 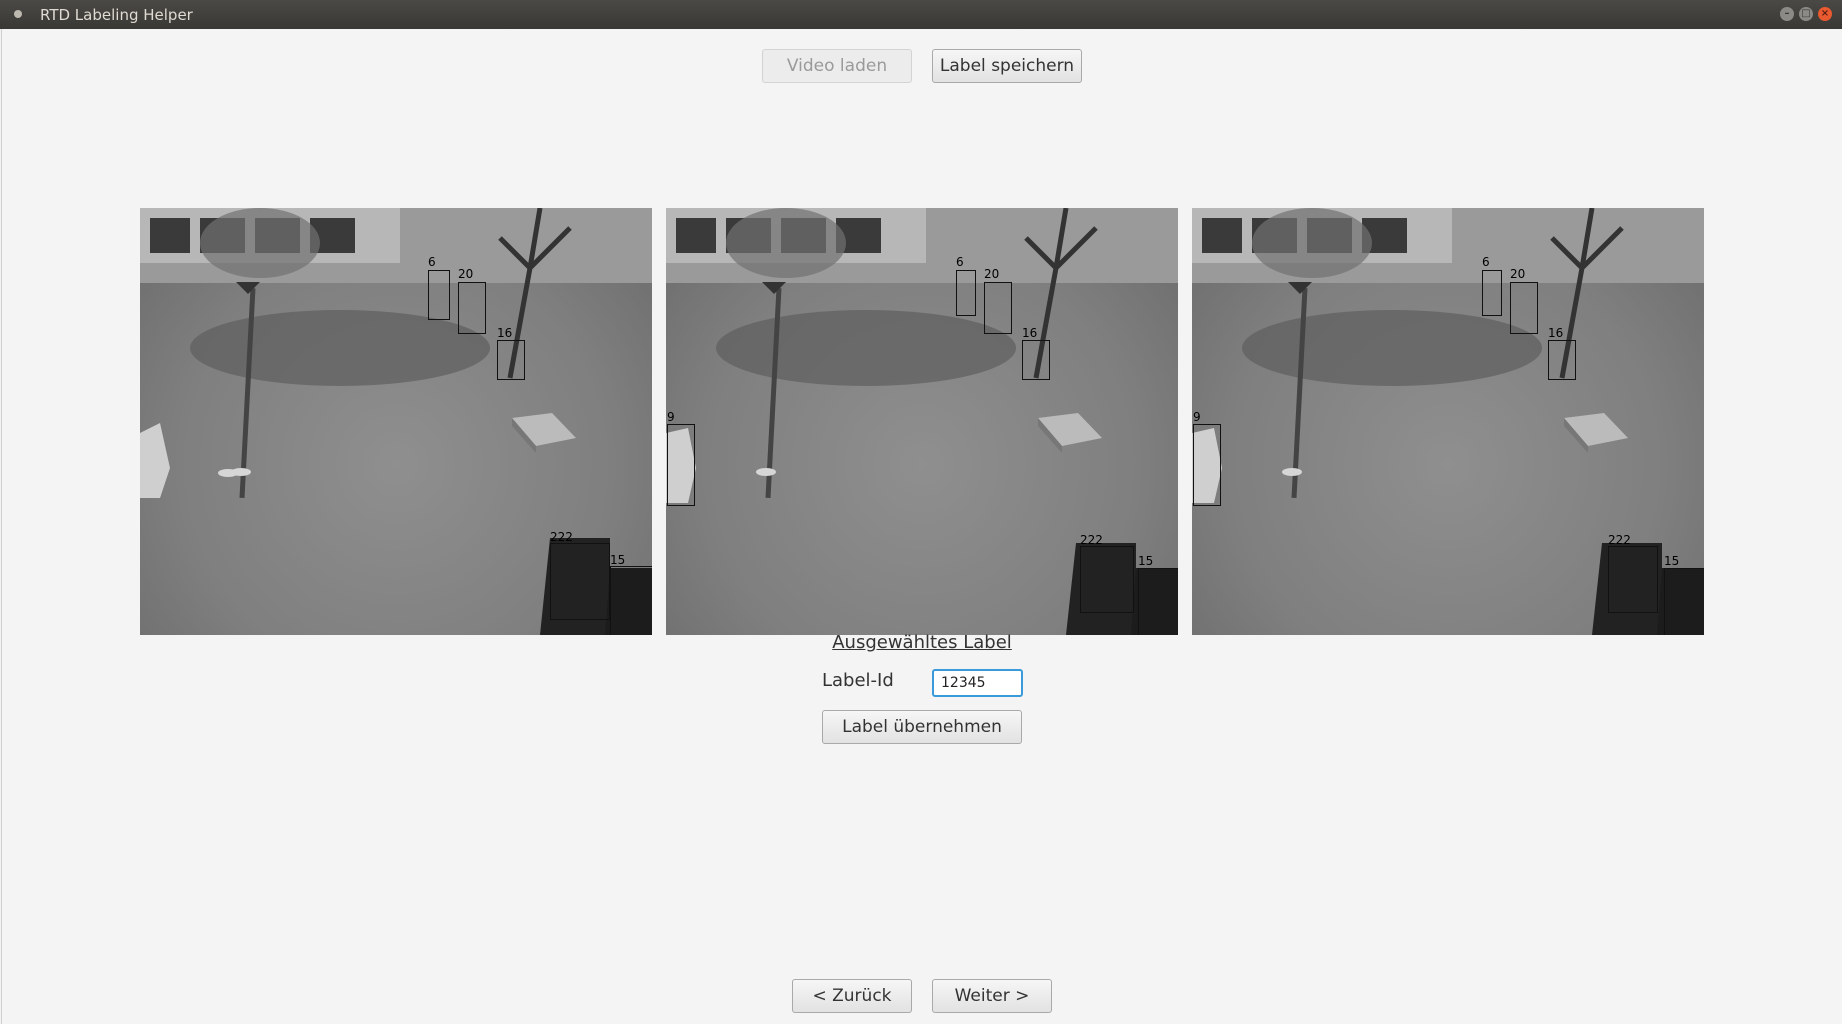 What do you see at coordinates (992, 996) in the screenshot?
I see `next-button: Weiter >` at bounding box center [992, 996].